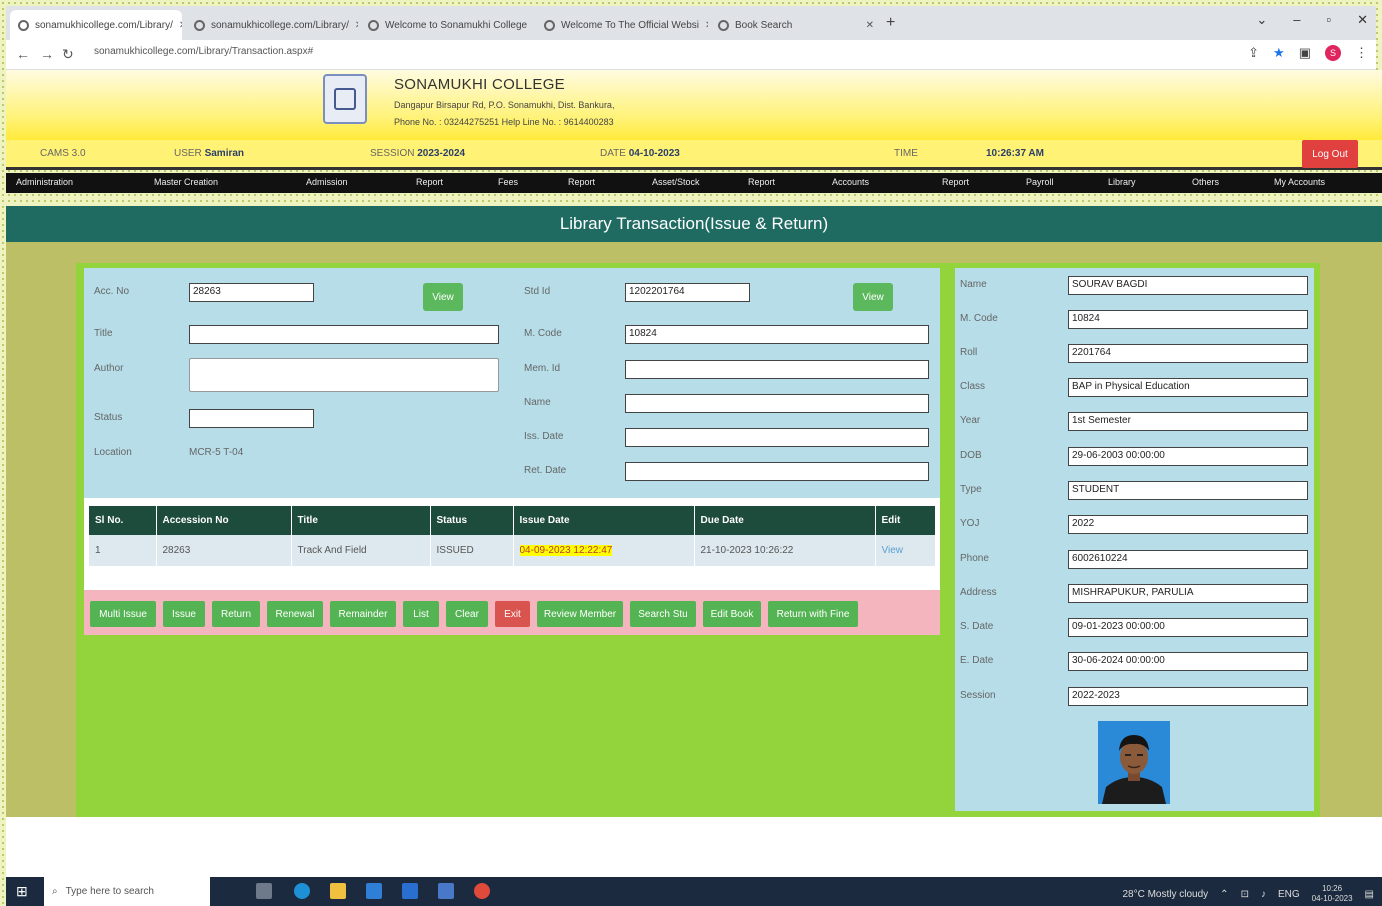 This screenshot has width=1382, height=906. I want to click on logout-button: Log Out, so click(1330, 154).